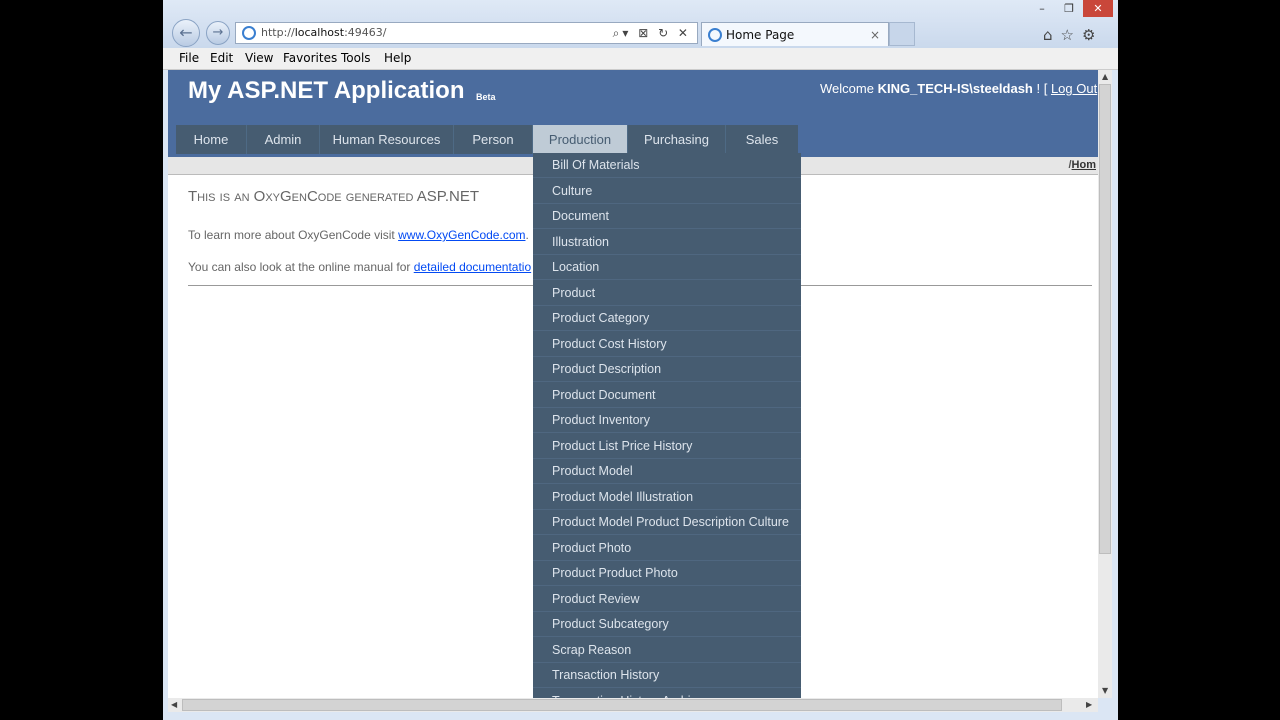 This screenshot has height=720, width=1280. Describe the element at coordinates (324, 32) in the screenshot. I see `address-url: http://localhost:49463/` at that location.